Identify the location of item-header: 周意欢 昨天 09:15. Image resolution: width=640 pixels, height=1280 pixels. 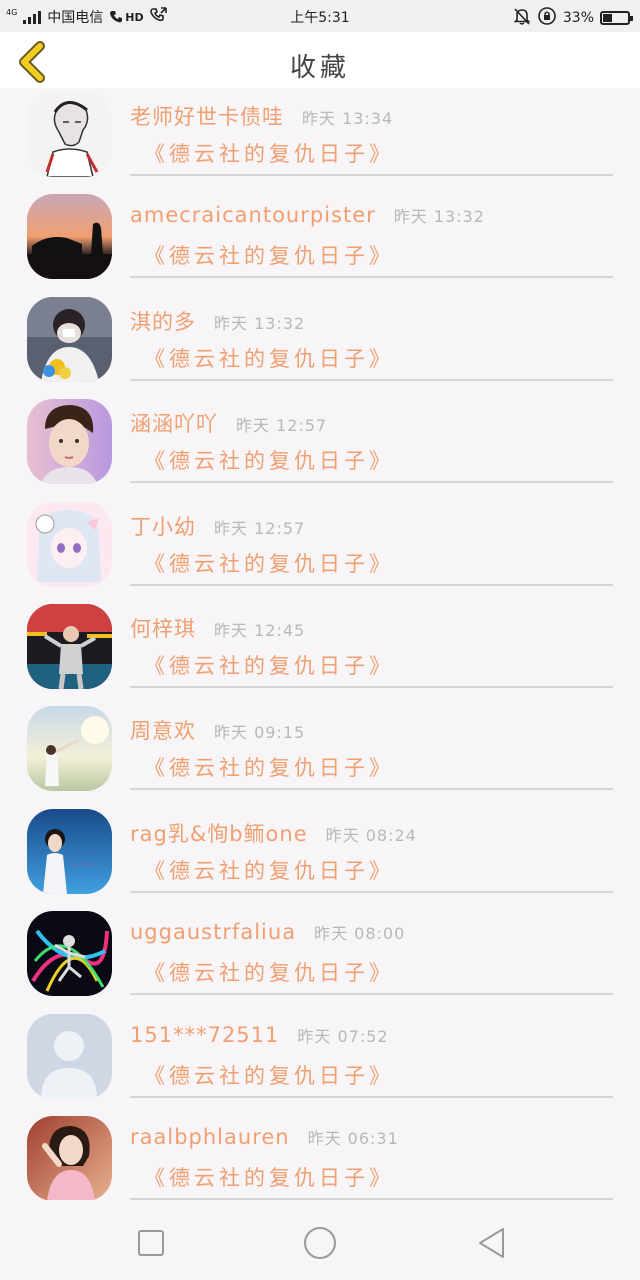
(217, 730).